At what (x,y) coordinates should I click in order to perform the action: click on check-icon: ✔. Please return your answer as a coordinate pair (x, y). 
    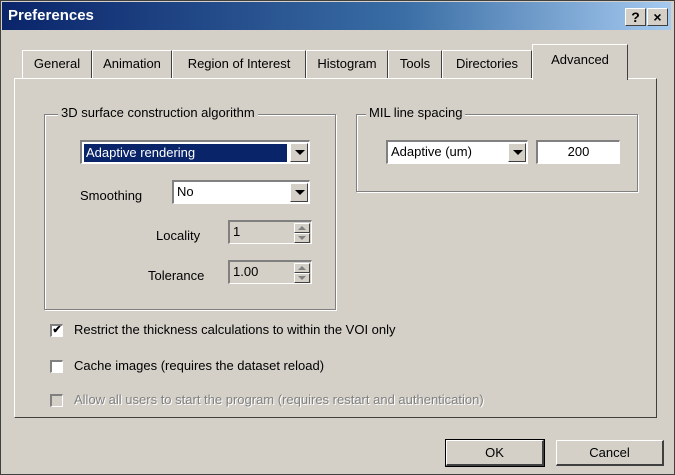
    Looking at the image, I should click on (57, 330).